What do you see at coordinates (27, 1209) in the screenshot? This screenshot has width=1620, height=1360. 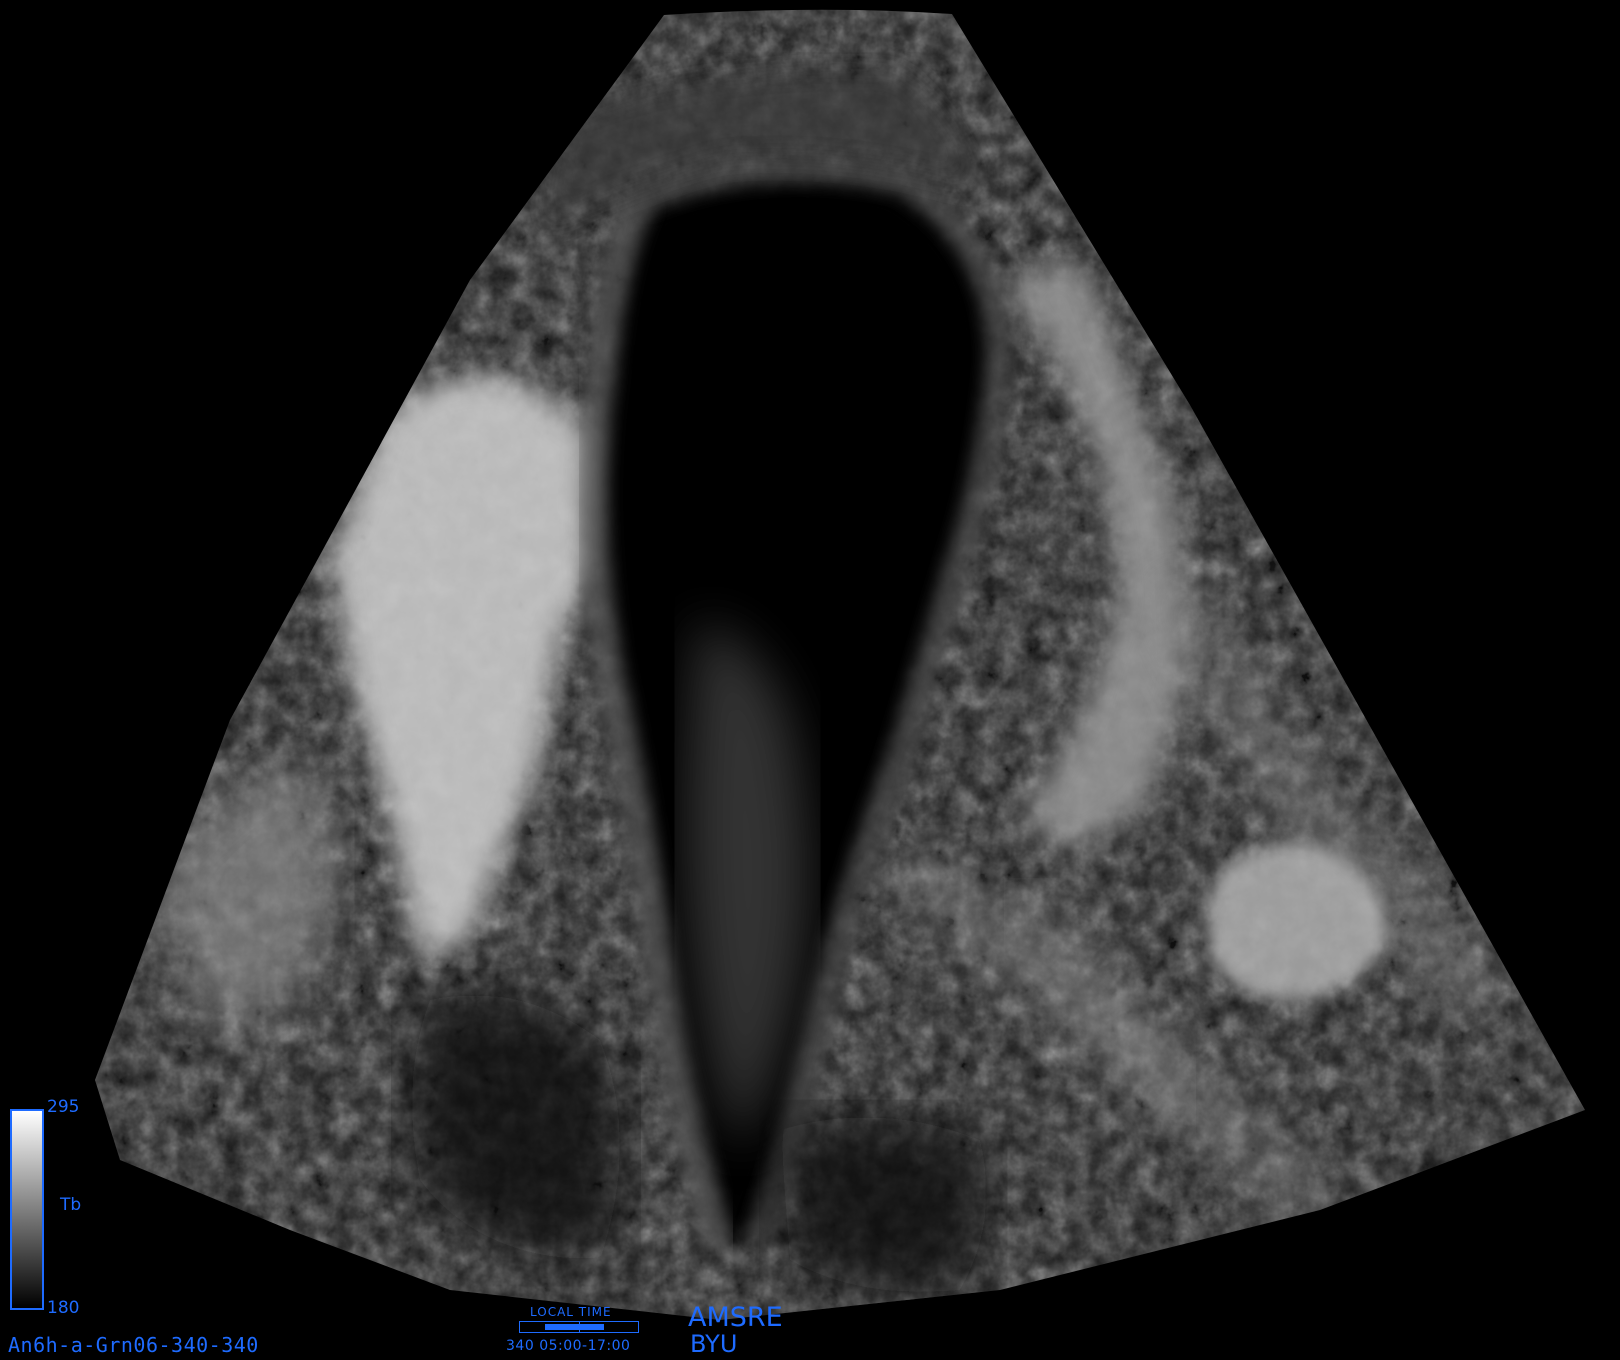 I see `temperature-colorbar` at bounding box center [27, 1209].